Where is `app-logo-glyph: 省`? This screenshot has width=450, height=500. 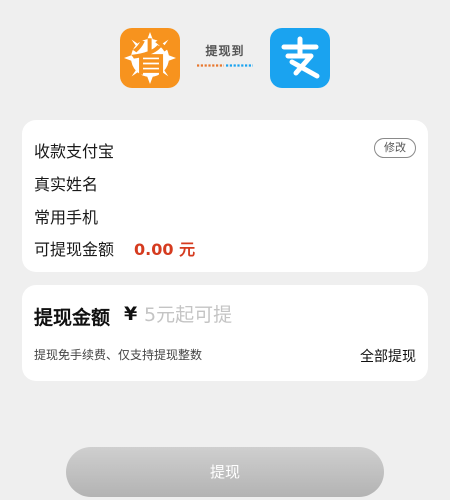 app-logo-glyph: 省 is located at coordinates (149, 58).